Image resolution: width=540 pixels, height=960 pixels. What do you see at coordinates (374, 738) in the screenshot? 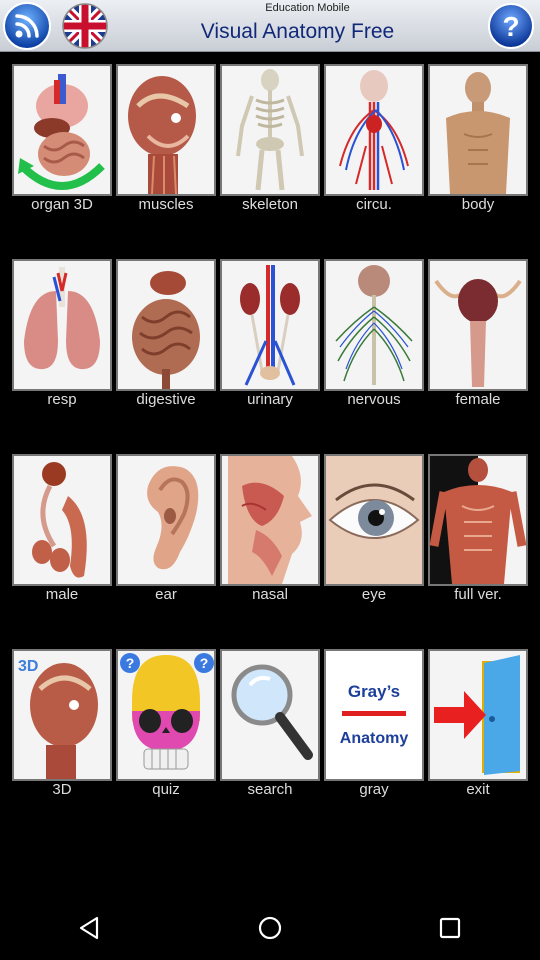
I see `grays-subtitle: Anatomy` at bounding box center [374, 738].